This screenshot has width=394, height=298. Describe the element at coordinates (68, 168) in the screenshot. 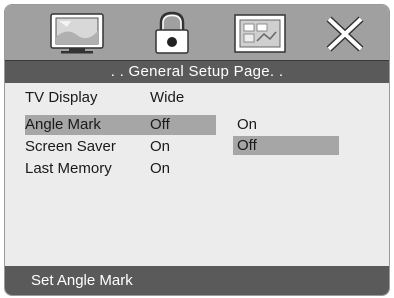

I see `menu-item-label: Last Memory` at that location.